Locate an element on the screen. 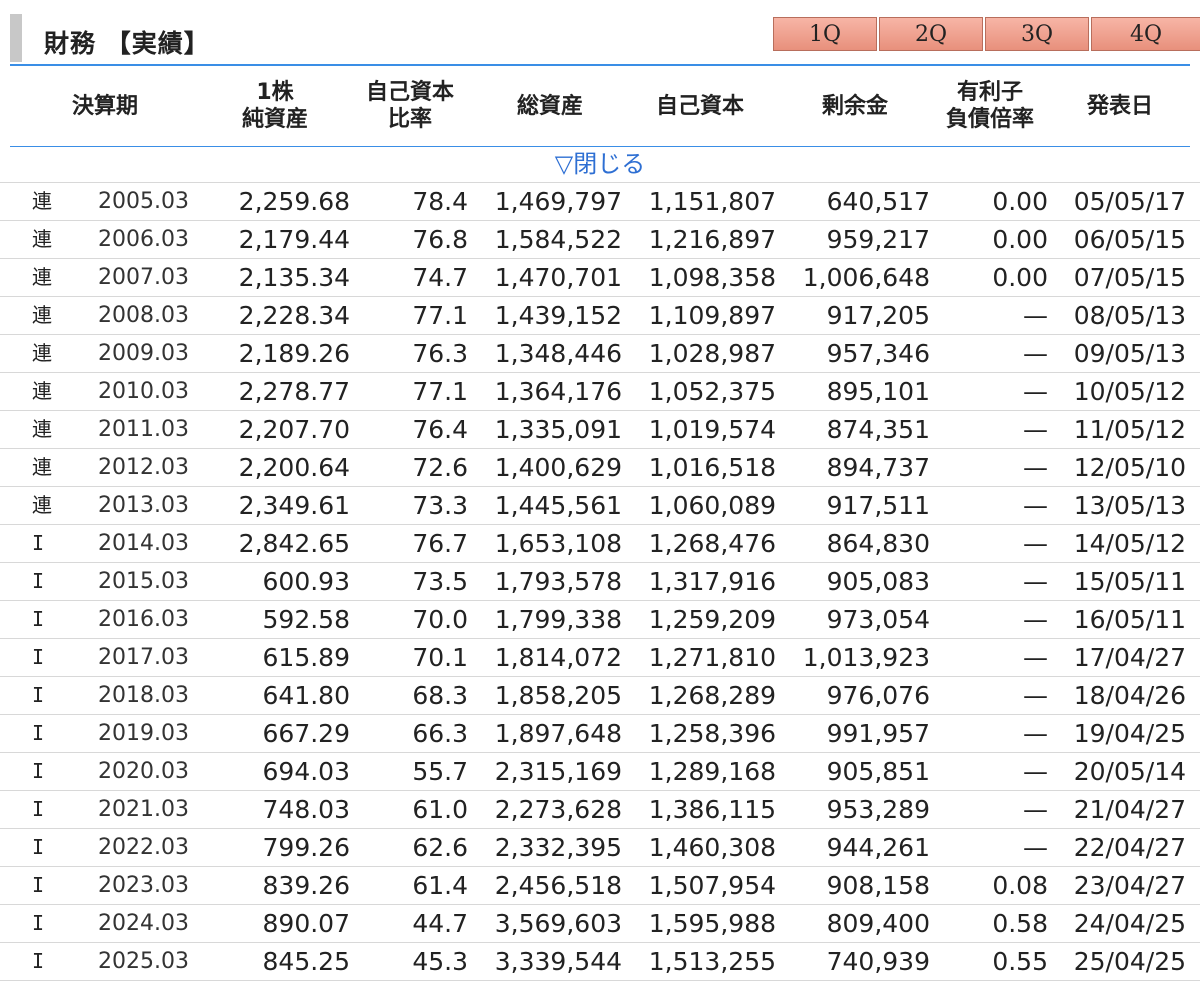 This screenshot has height=981, width=1200. cell-bps: 748.03 is located at coordinates (306, 809).